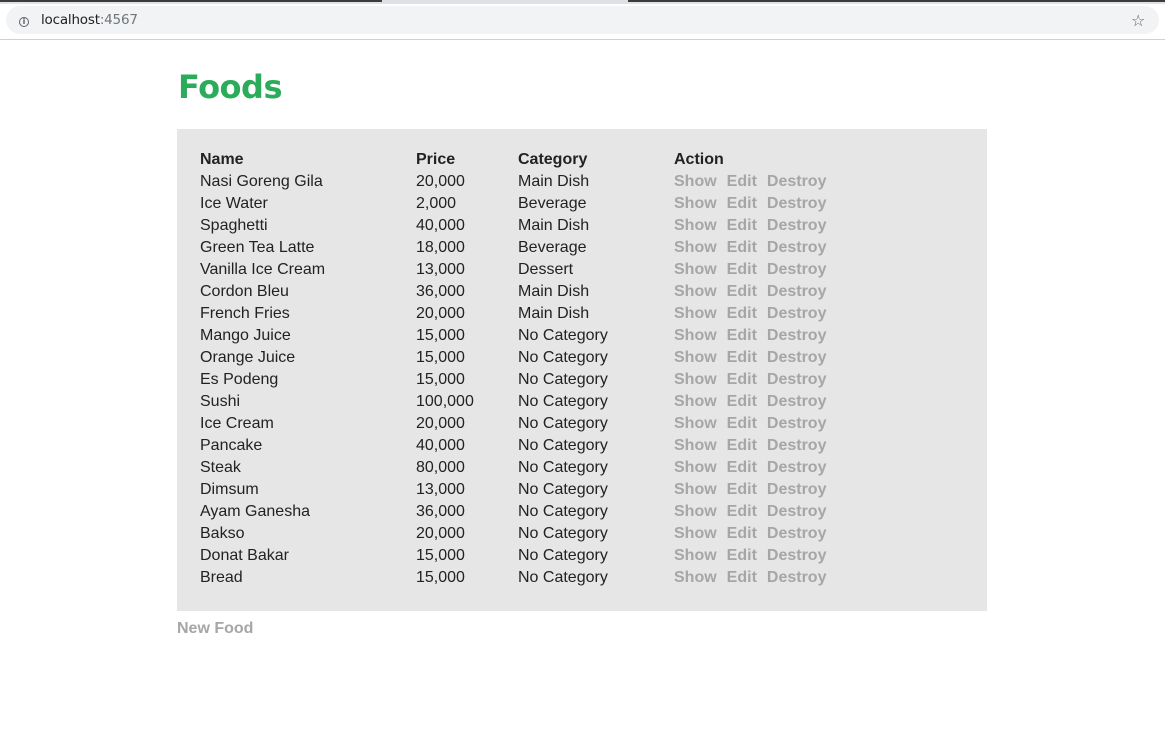 Image resolution: width=1165 pixels, height=736 pixels. I want to click on address-bar, so click(582, 20).